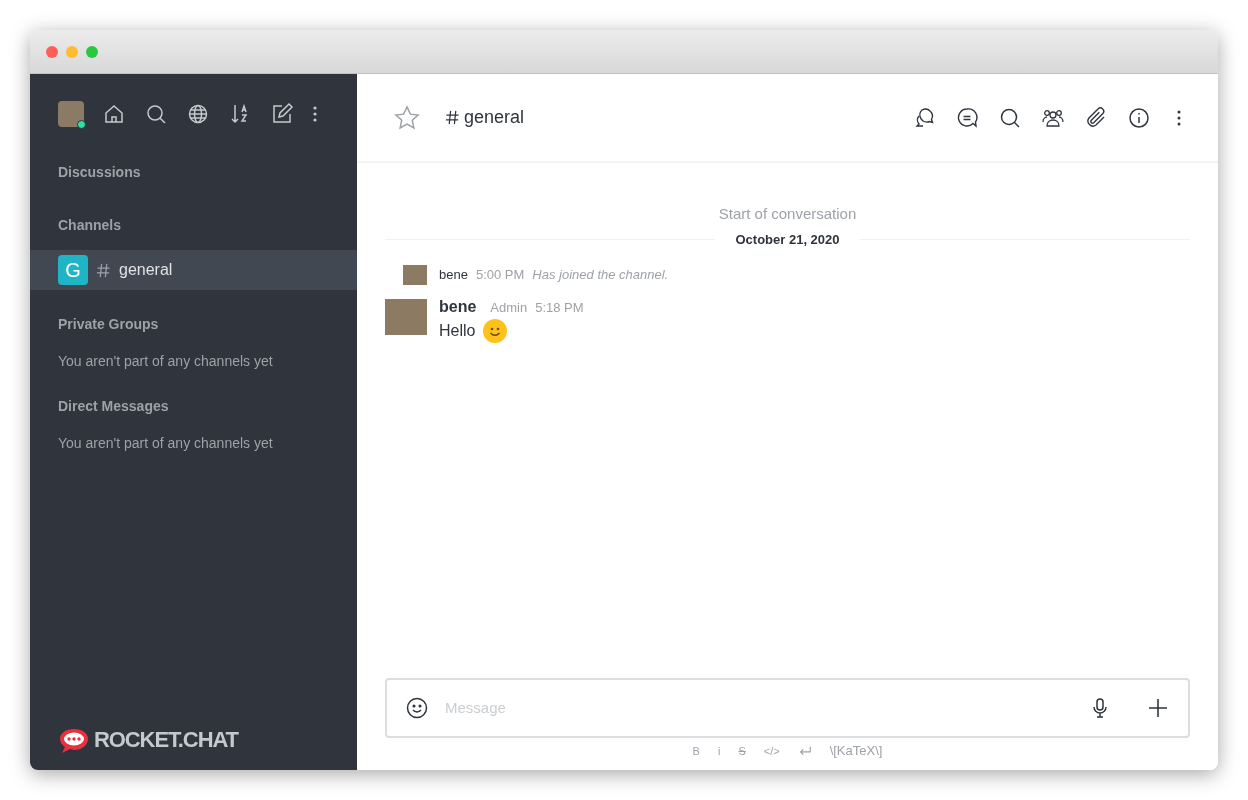  What do you see at coordinates (108, 324) in the screenshot?
I see `section-heading: Private Groups` at bounding box center [108, 324].